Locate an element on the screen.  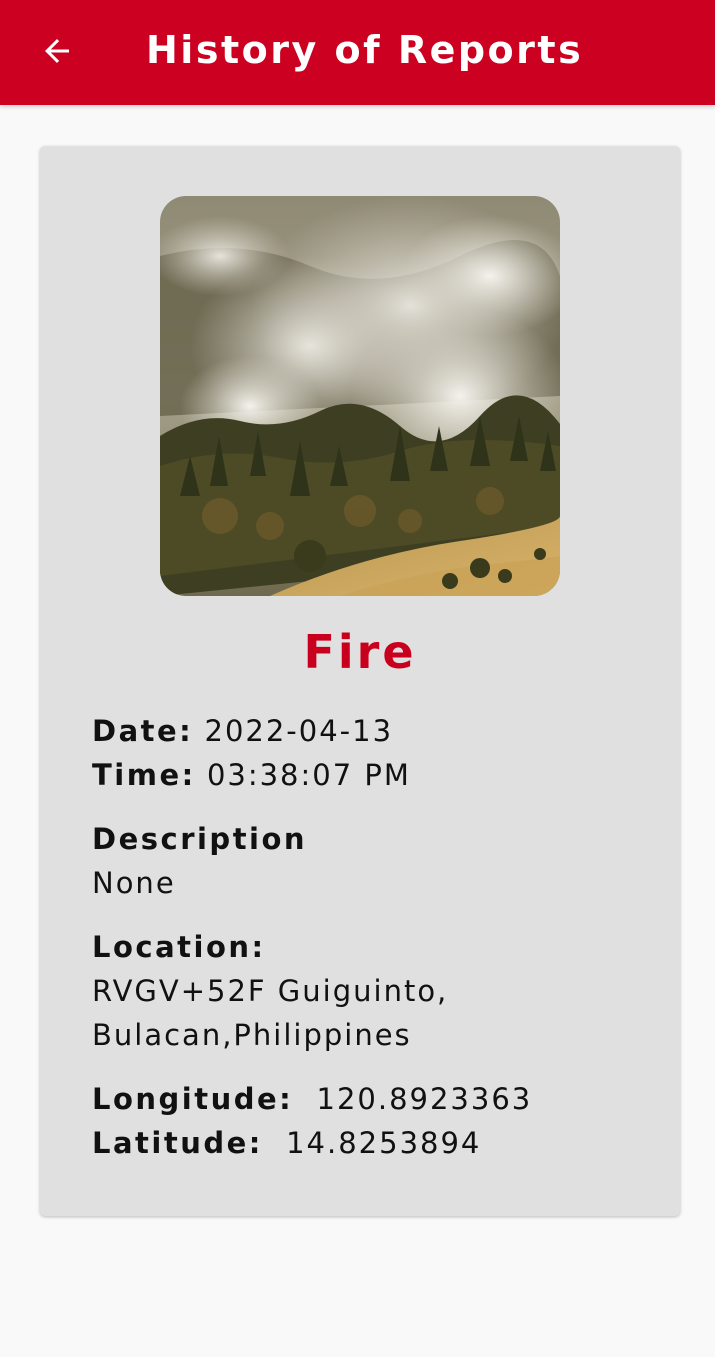
time-label: Time: is located at coordinates (144, 775).